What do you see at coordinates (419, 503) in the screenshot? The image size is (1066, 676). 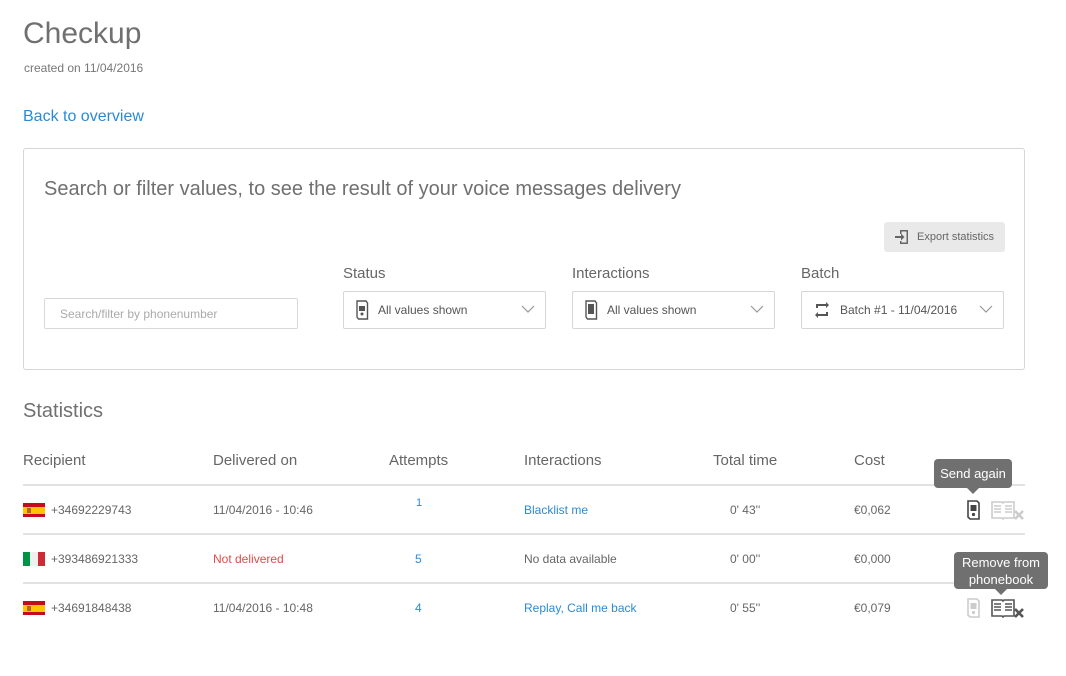 I see `attempts-link: 1` at bounding box center [419, 503].